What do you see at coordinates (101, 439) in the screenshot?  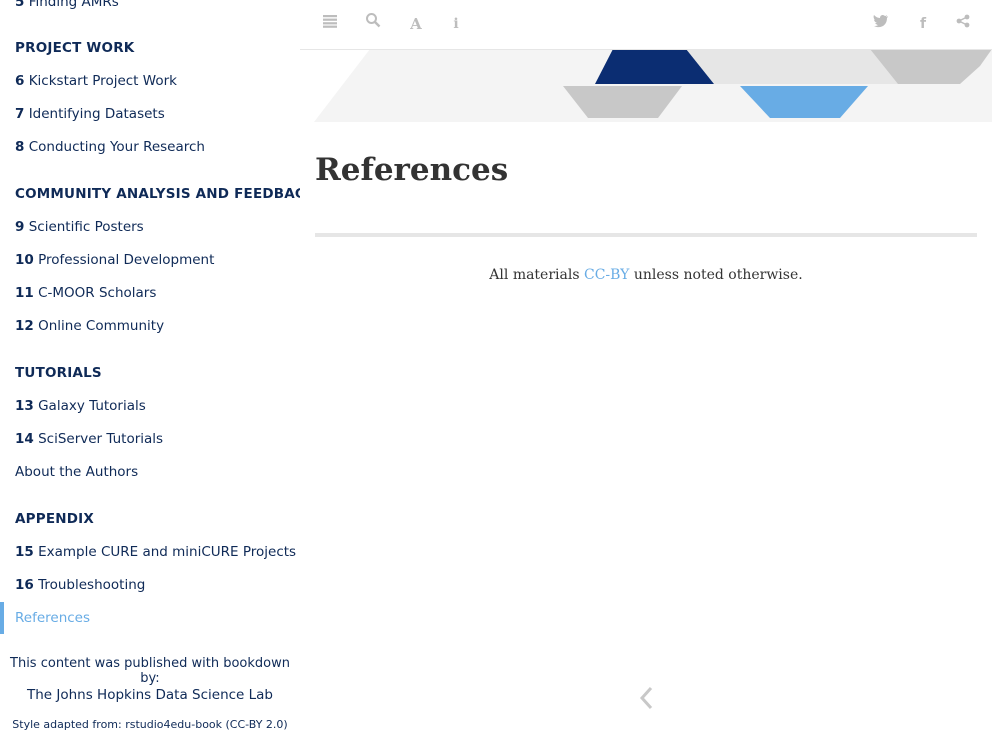 I see `sidebar-item-label: SciServer Tutorials` at bounding box center [101, 439].